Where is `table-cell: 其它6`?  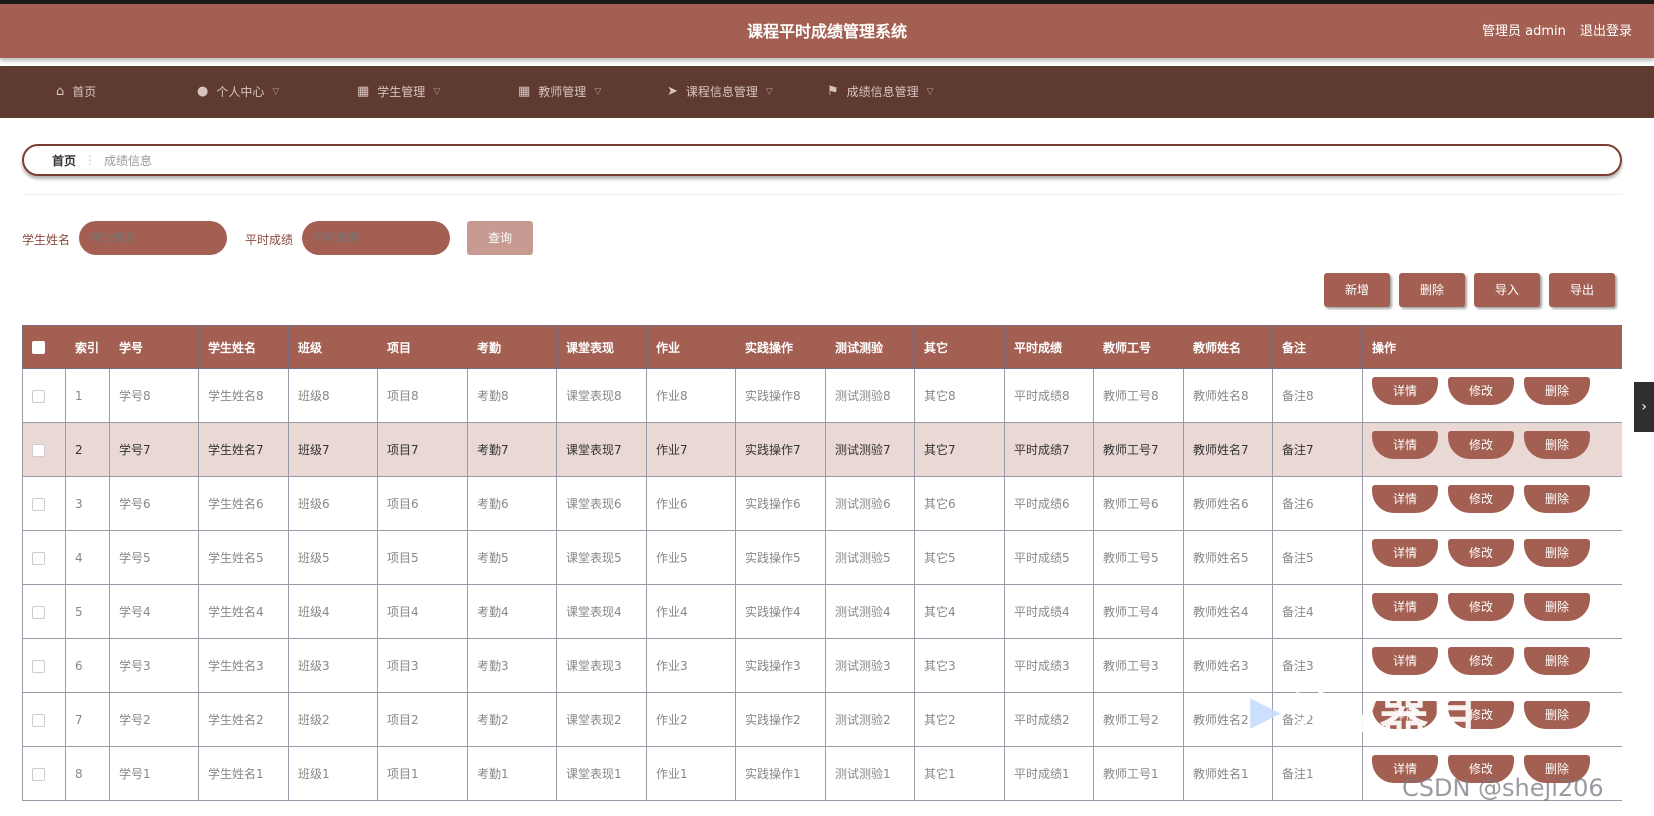 table-cell: 其它6 is located at coordinates (959, 503).